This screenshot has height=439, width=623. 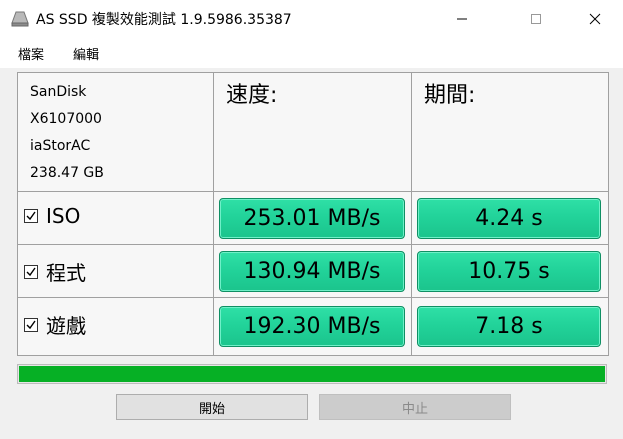 I want to click on program-speed-value: 130.94 MB/s, so click(x=312, y=271).